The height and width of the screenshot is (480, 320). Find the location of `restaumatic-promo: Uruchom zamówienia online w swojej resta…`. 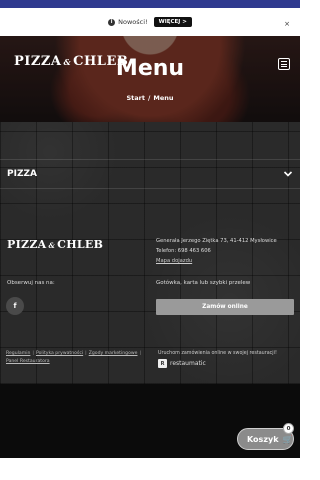

restaumatic-promo: Uruchom zamówienia online w swojej resta… is located at coordinates (217, 359).